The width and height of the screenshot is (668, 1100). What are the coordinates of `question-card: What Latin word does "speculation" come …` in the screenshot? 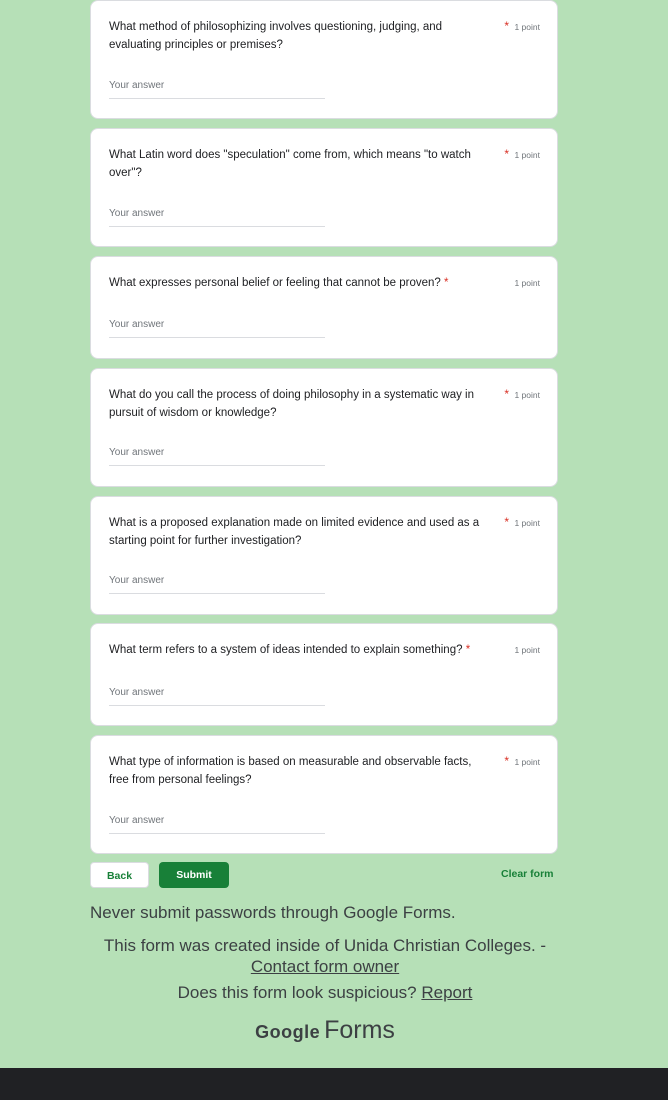 It's located at (324, 187).